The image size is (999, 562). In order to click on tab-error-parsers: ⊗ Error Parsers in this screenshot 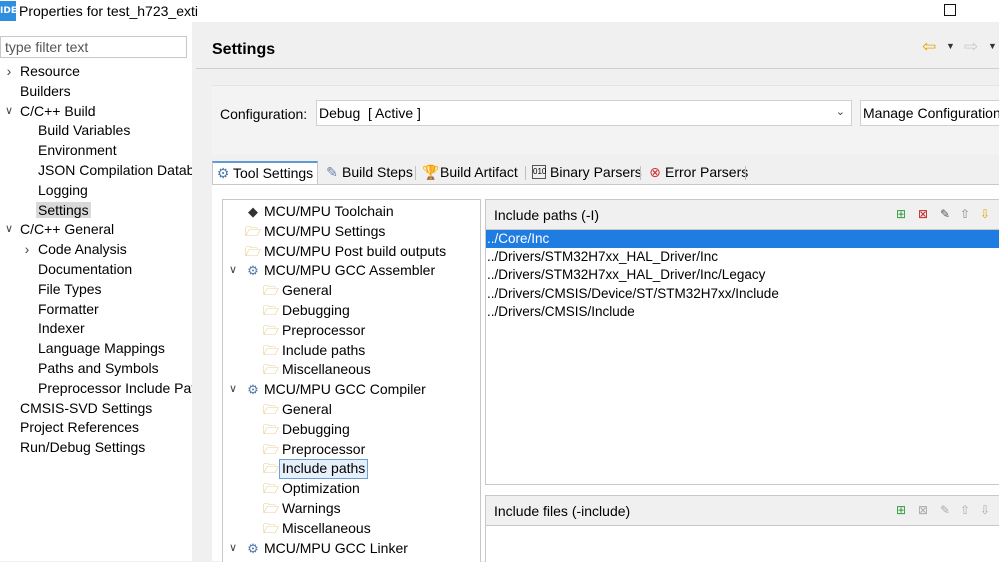, I will do `click(696, 172)`.